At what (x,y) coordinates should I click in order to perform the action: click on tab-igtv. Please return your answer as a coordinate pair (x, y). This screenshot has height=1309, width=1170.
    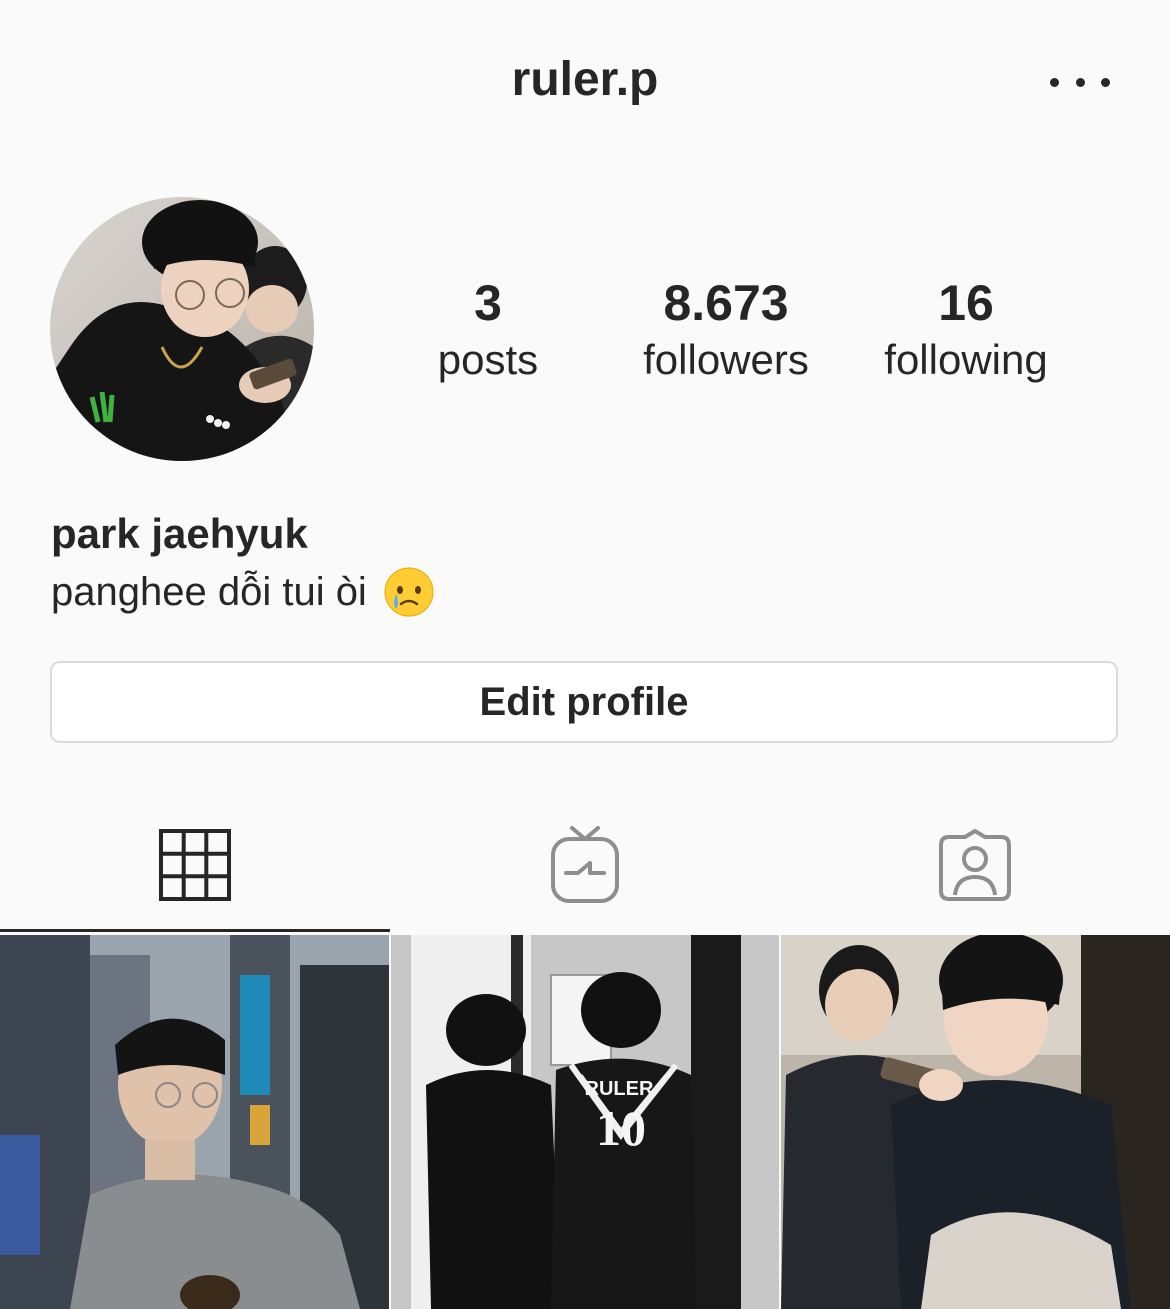
    Looking at the image, I should click on (585, 865).